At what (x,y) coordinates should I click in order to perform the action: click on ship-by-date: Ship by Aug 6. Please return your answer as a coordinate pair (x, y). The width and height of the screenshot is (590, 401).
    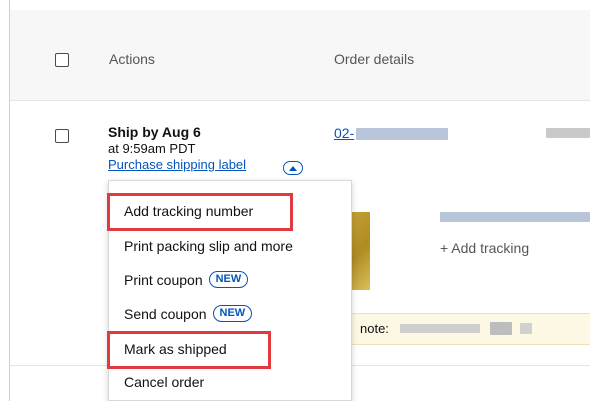
    Looking at the image, I should click on (154, 132).